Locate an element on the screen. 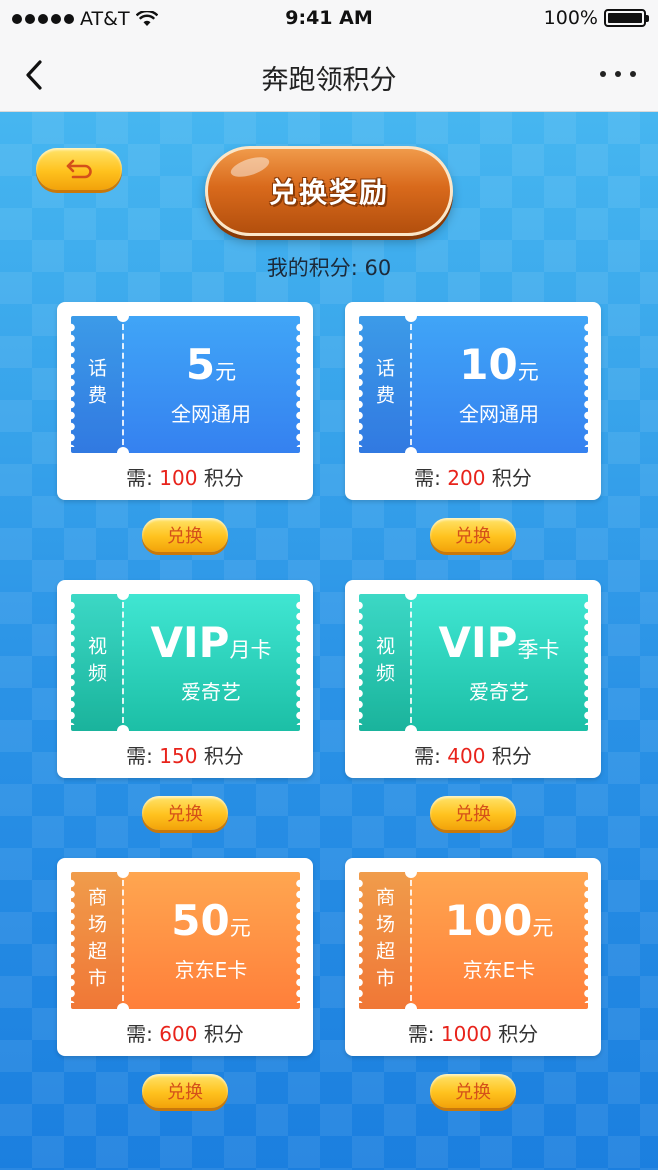 The image size is (658, 1170). reward-card: 话费 5元 全网通用 需: 100 积分 is located at coordinates (185, 401).